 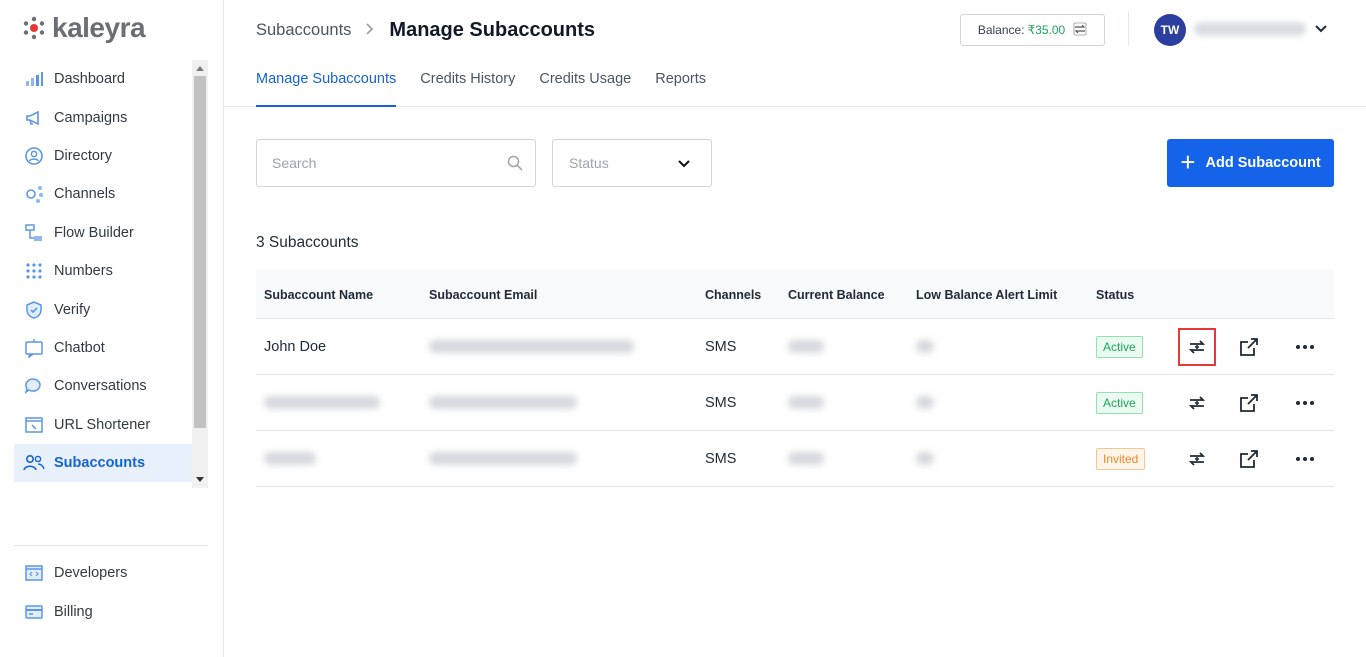 What do you see at coordinates (34, 573) in the screenshot?
I see `code-icon` at bounding box center [34, 573].